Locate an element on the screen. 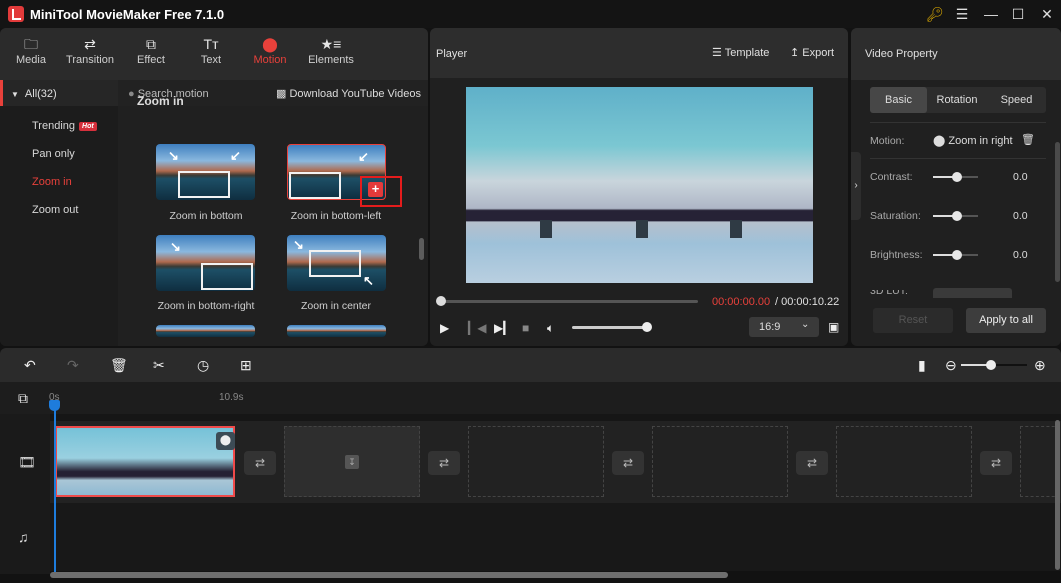 Image resolution: width=1061 pixels, height=583 pixels. motion-thumb-zoom-in-bottom: ↘ ↙ is located at coordinates (205, 172).